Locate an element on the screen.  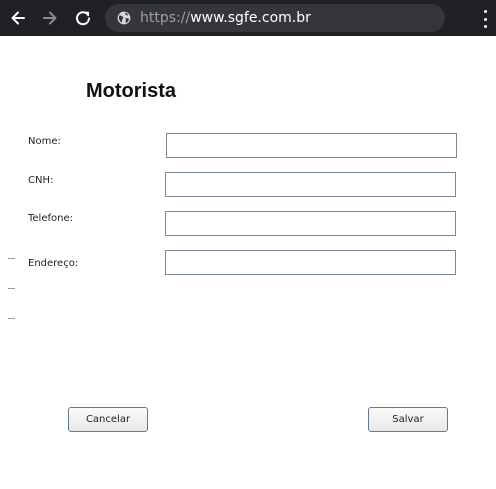
url-text: https://www.sgfe.com.br is located at coordinates (225, 18).